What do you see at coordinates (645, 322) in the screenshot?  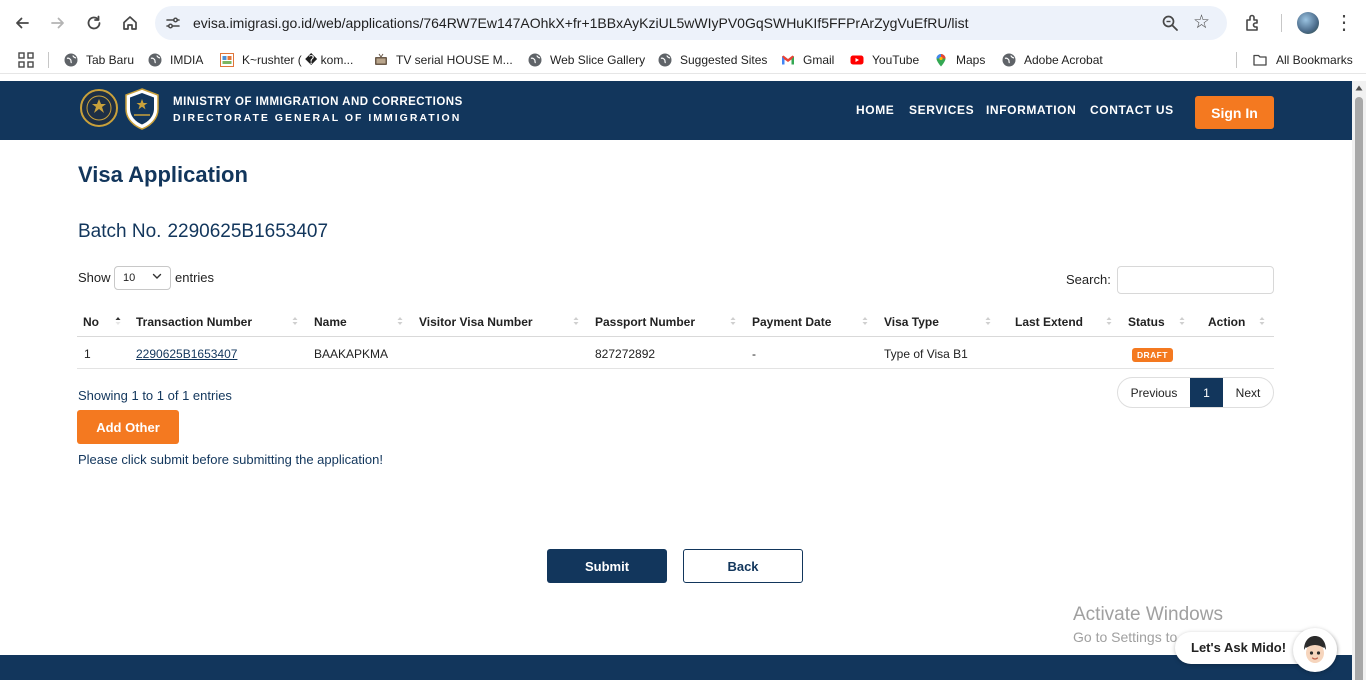 I see `column-header-passport-number: Passport Number` at bounding box center [645, 322].